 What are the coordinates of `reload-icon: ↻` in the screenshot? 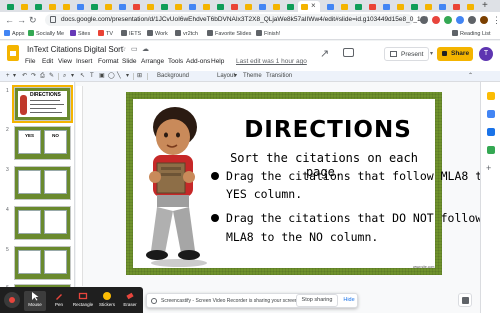 It's located at (33, 20).